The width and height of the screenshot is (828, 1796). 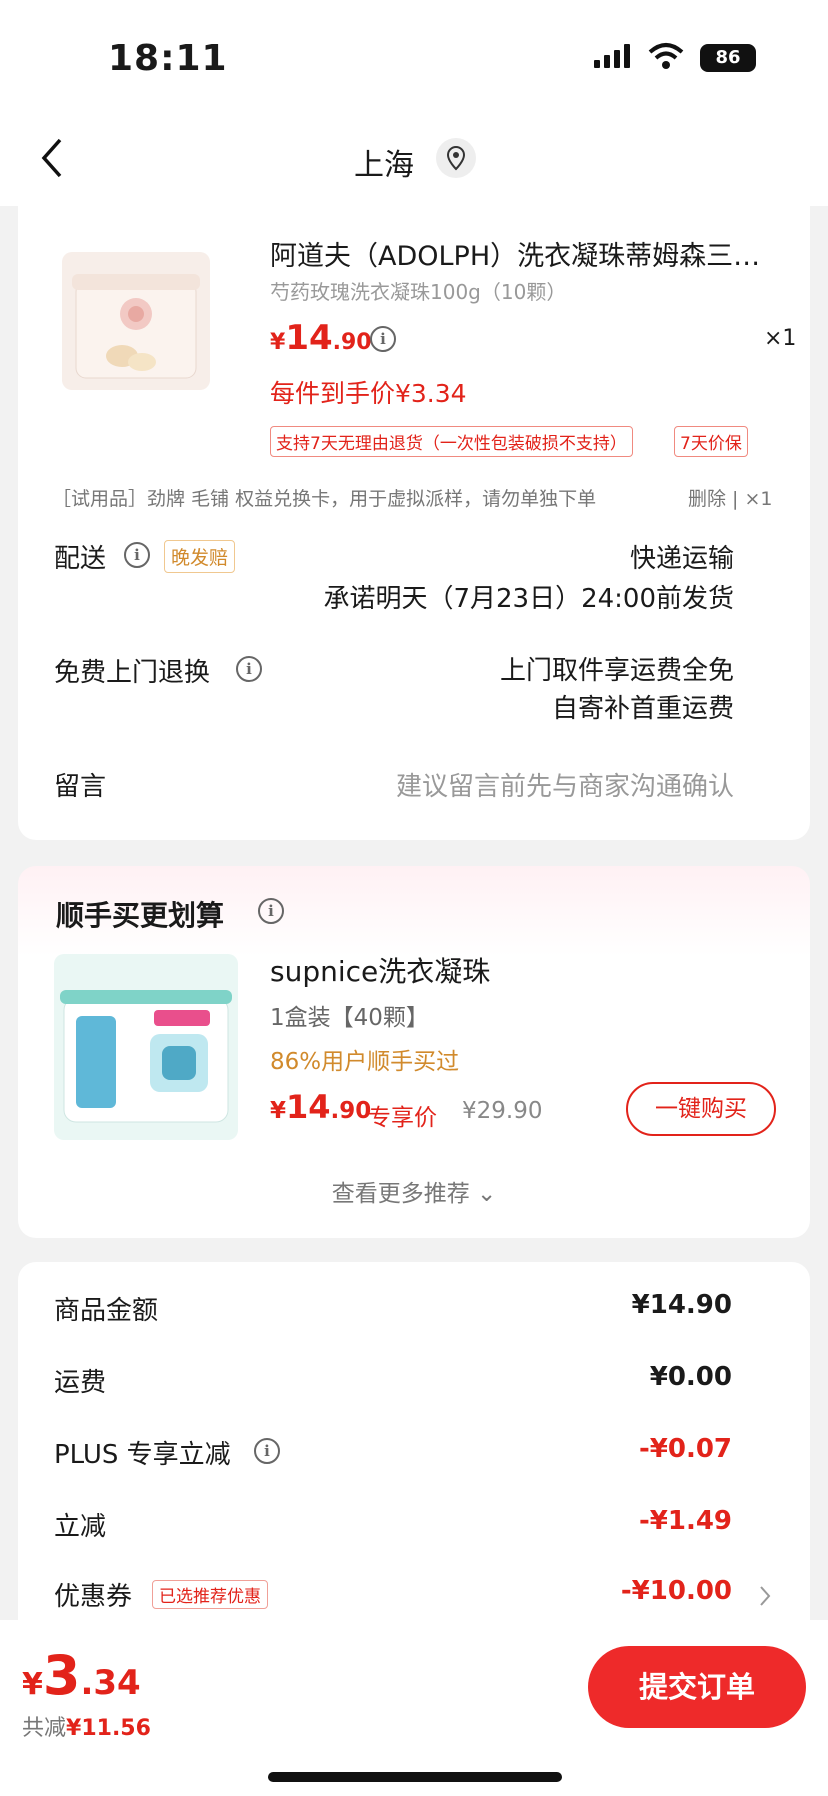 I want to click on coupon-value: -¥10.00, so click(x=676, y=1591).